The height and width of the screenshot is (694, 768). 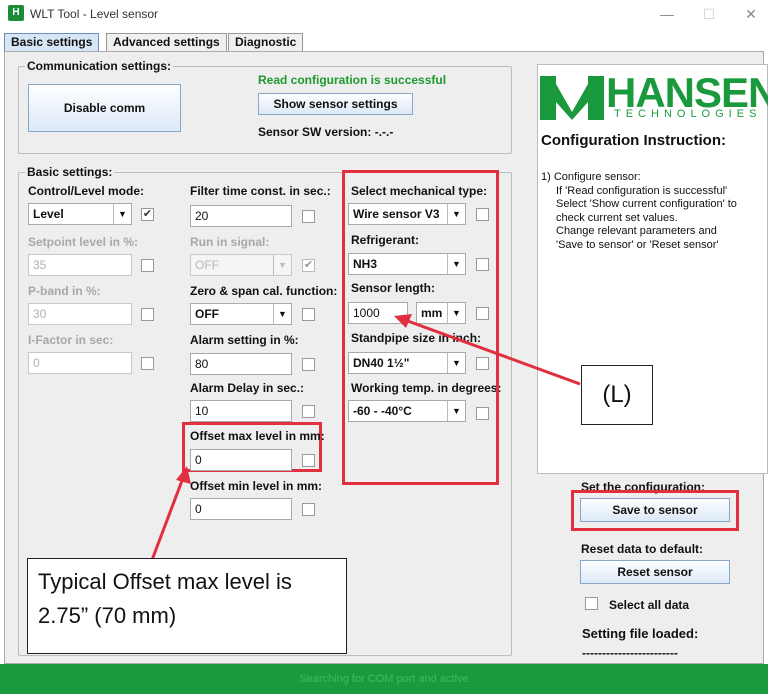 What do you see at coordinates (183, 475) in the screenshot?
I see `arrow-head-offset-max` at bounding box center [183, 475].